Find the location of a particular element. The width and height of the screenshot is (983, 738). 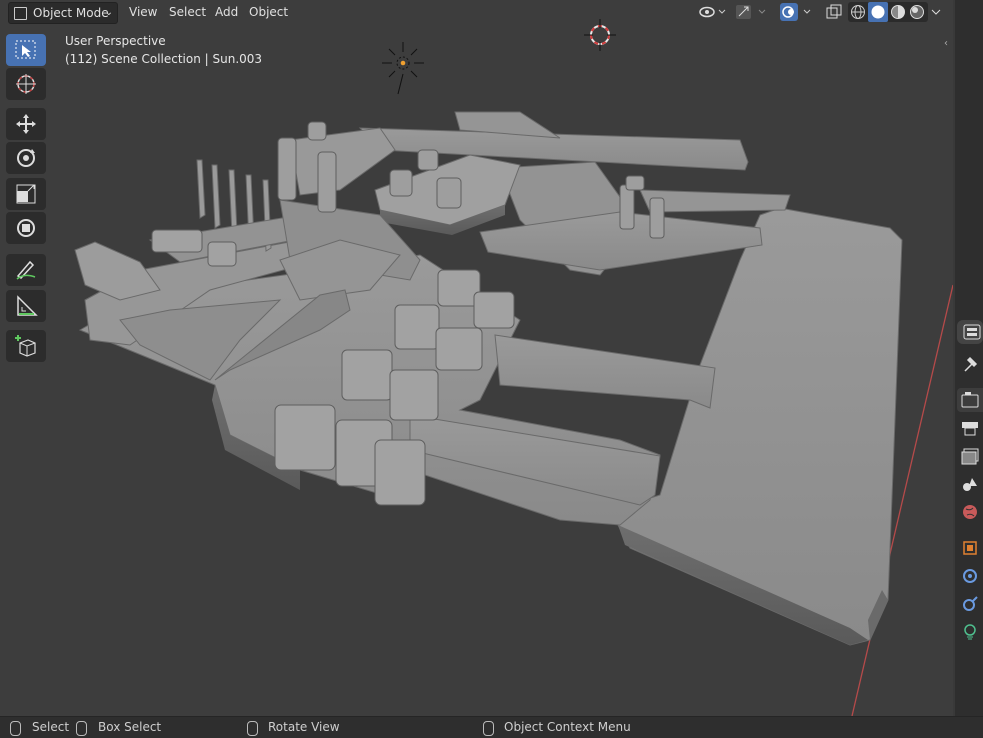

constraints-icon is located at coordinates (970, 632).